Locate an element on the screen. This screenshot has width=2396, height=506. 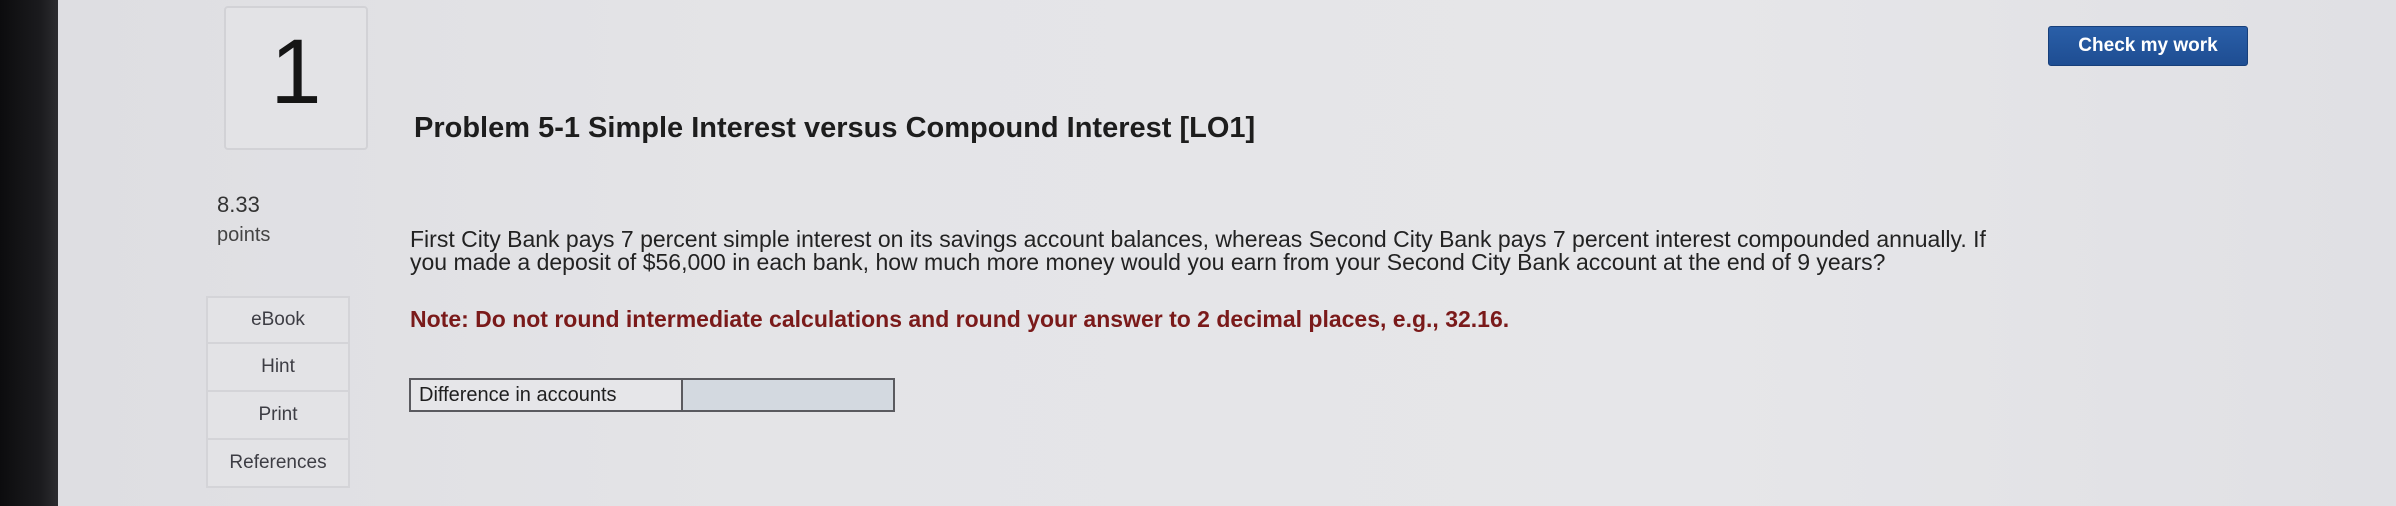
question-number-box: 1 is located at coordinates (296, 78).